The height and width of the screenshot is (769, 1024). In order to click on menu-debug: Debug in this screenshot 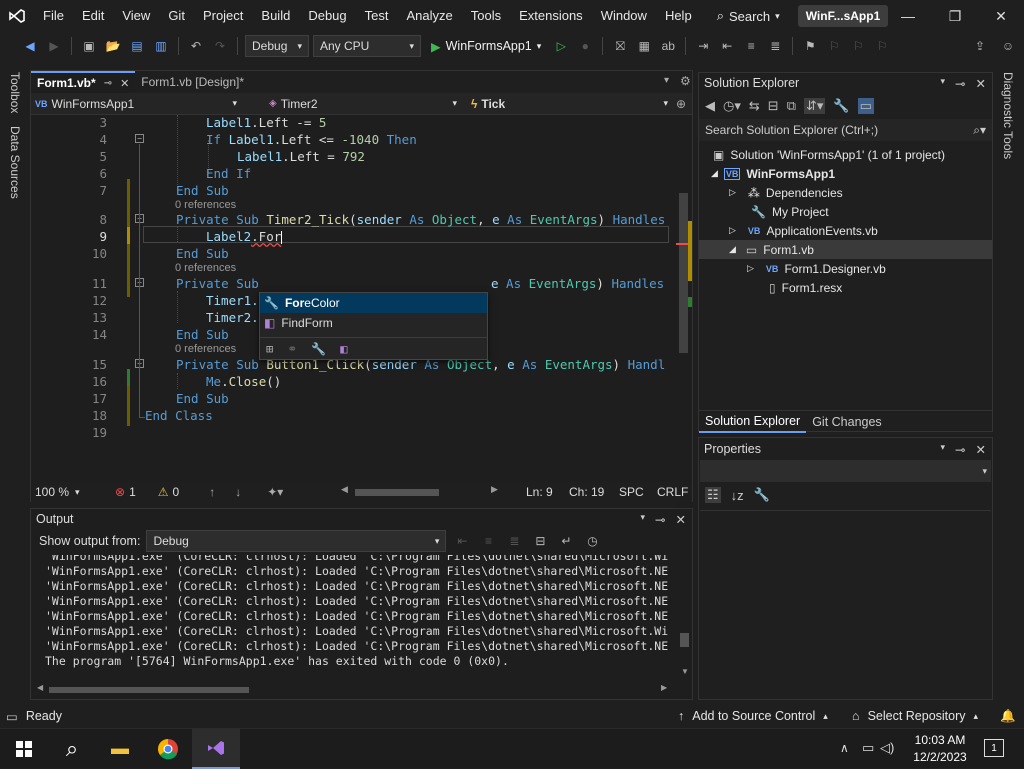, I will do `click(327, 16)`.